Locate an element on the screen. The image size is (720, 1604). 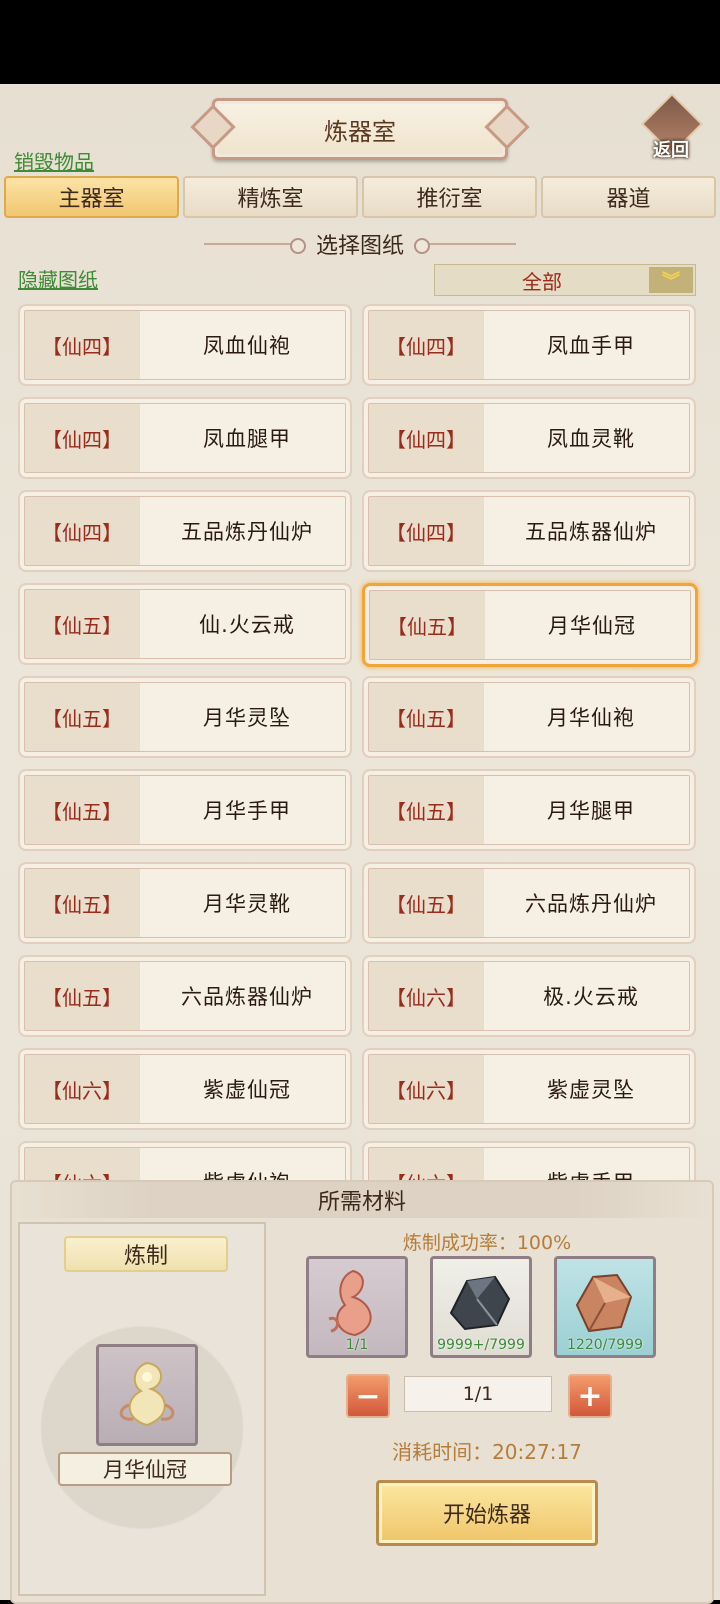
blueprint-card: 【仙五】 六品炼器仙炉 is located at coordinates (185, 996).